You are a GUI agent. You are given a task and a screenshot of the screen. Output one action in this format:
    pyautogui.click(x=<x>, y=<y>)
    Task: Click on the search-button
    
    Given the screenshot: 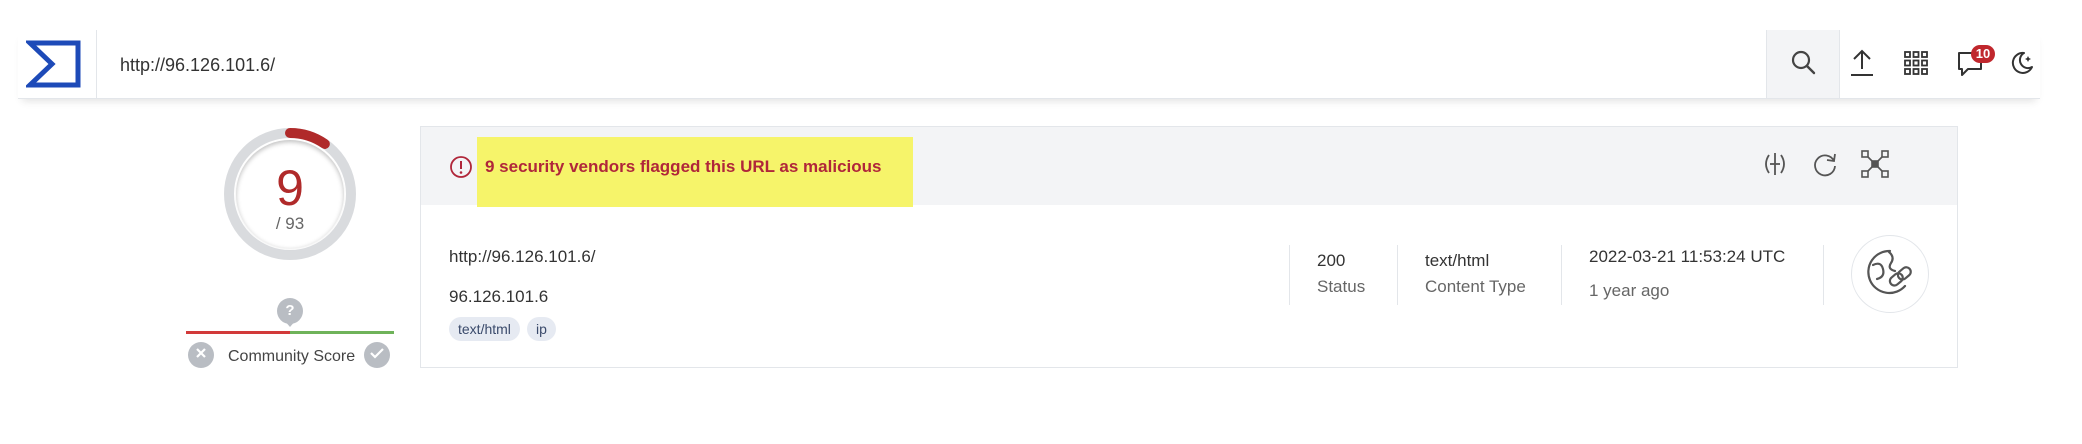 What is the action you would take?
    pyautogui.click(x=1803, y=64)
    